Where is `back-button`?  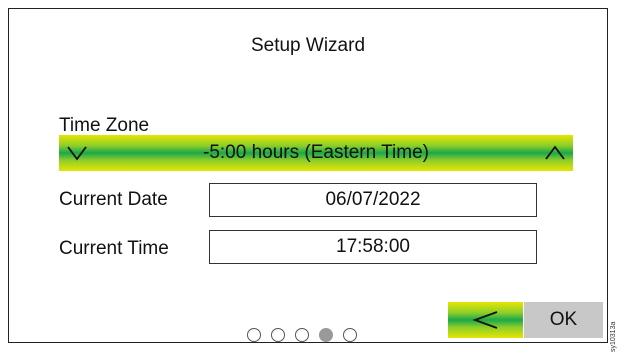 back-button is located at coordinates (485, 320).